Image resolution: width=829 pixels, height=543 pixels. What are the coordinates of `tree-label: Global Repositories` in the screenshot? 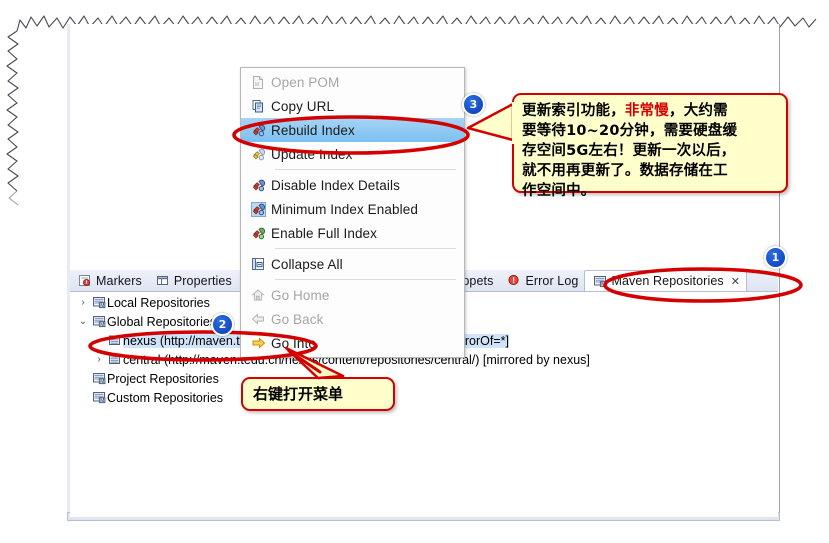 It's located at (162, 321).